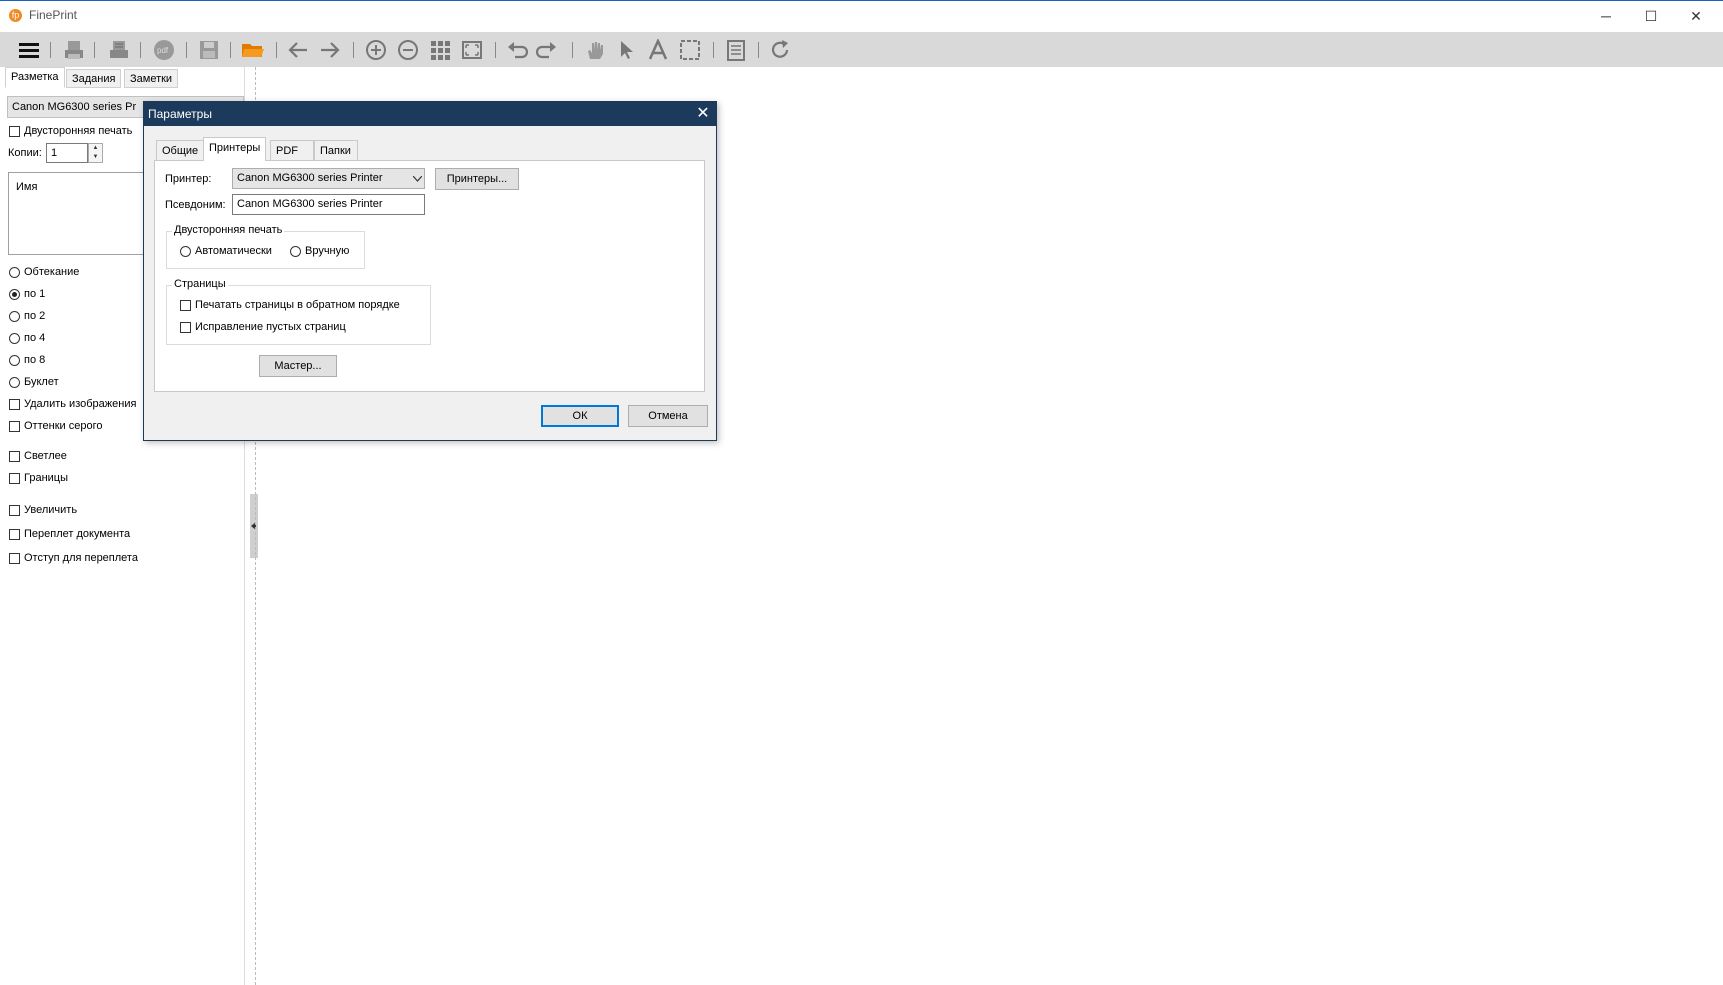  I want to click on remove-images-label: Удалить изображения, so click(80, 404).